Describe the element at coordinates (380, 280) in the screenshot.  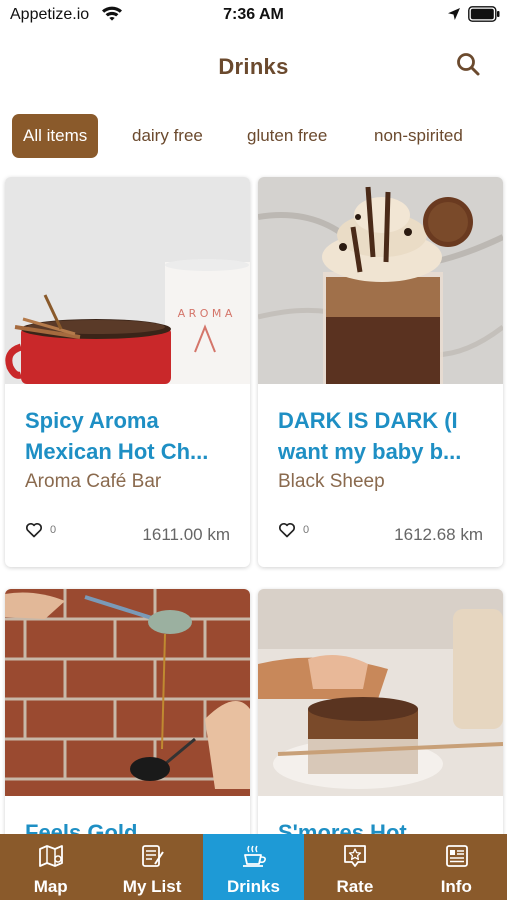
I see `drink-photo-frappe` at that location.